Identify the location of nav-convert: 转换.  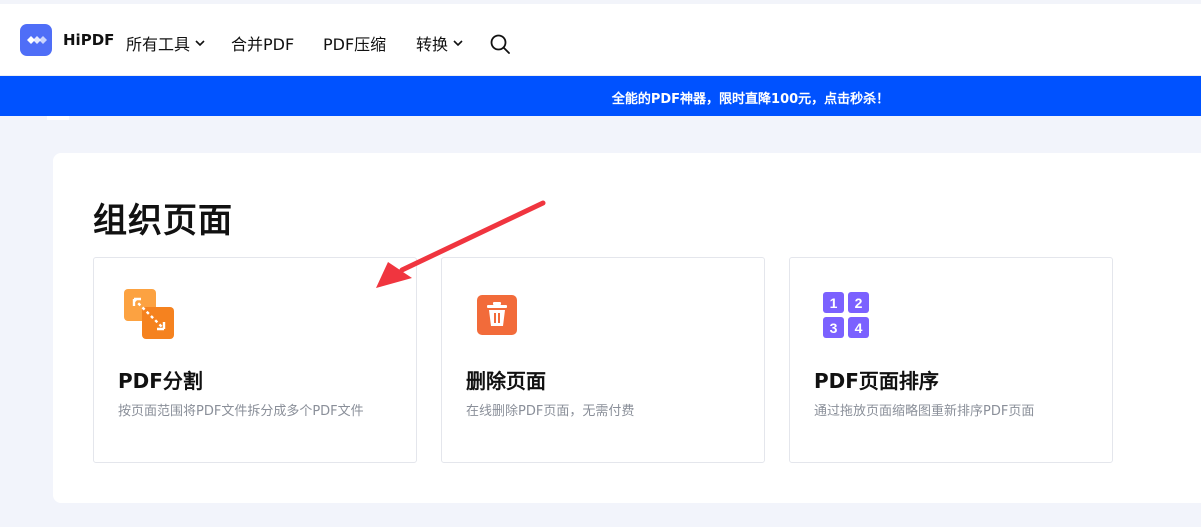
(440, 43).